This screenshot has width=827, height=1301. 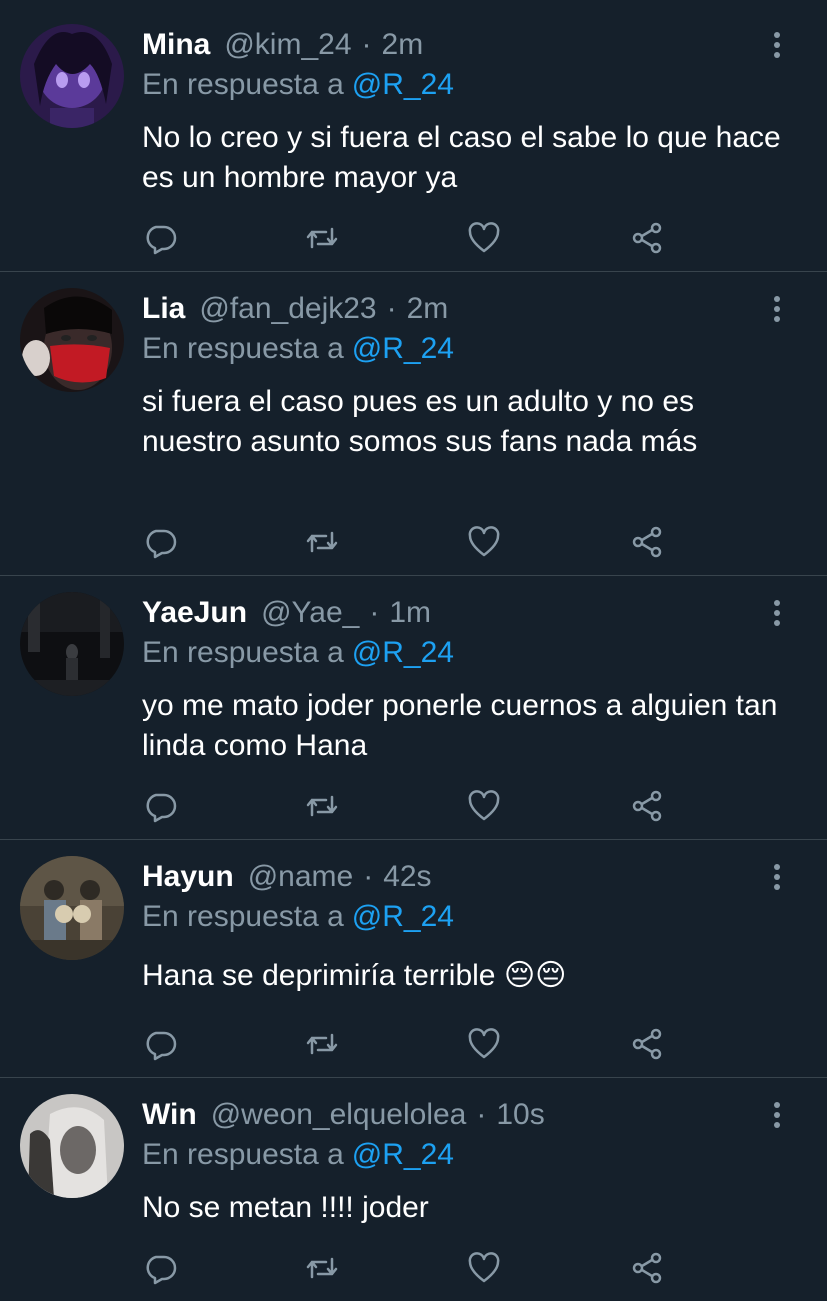 I want to click on couple-flowers-avatar, so click(x=72, y=908).